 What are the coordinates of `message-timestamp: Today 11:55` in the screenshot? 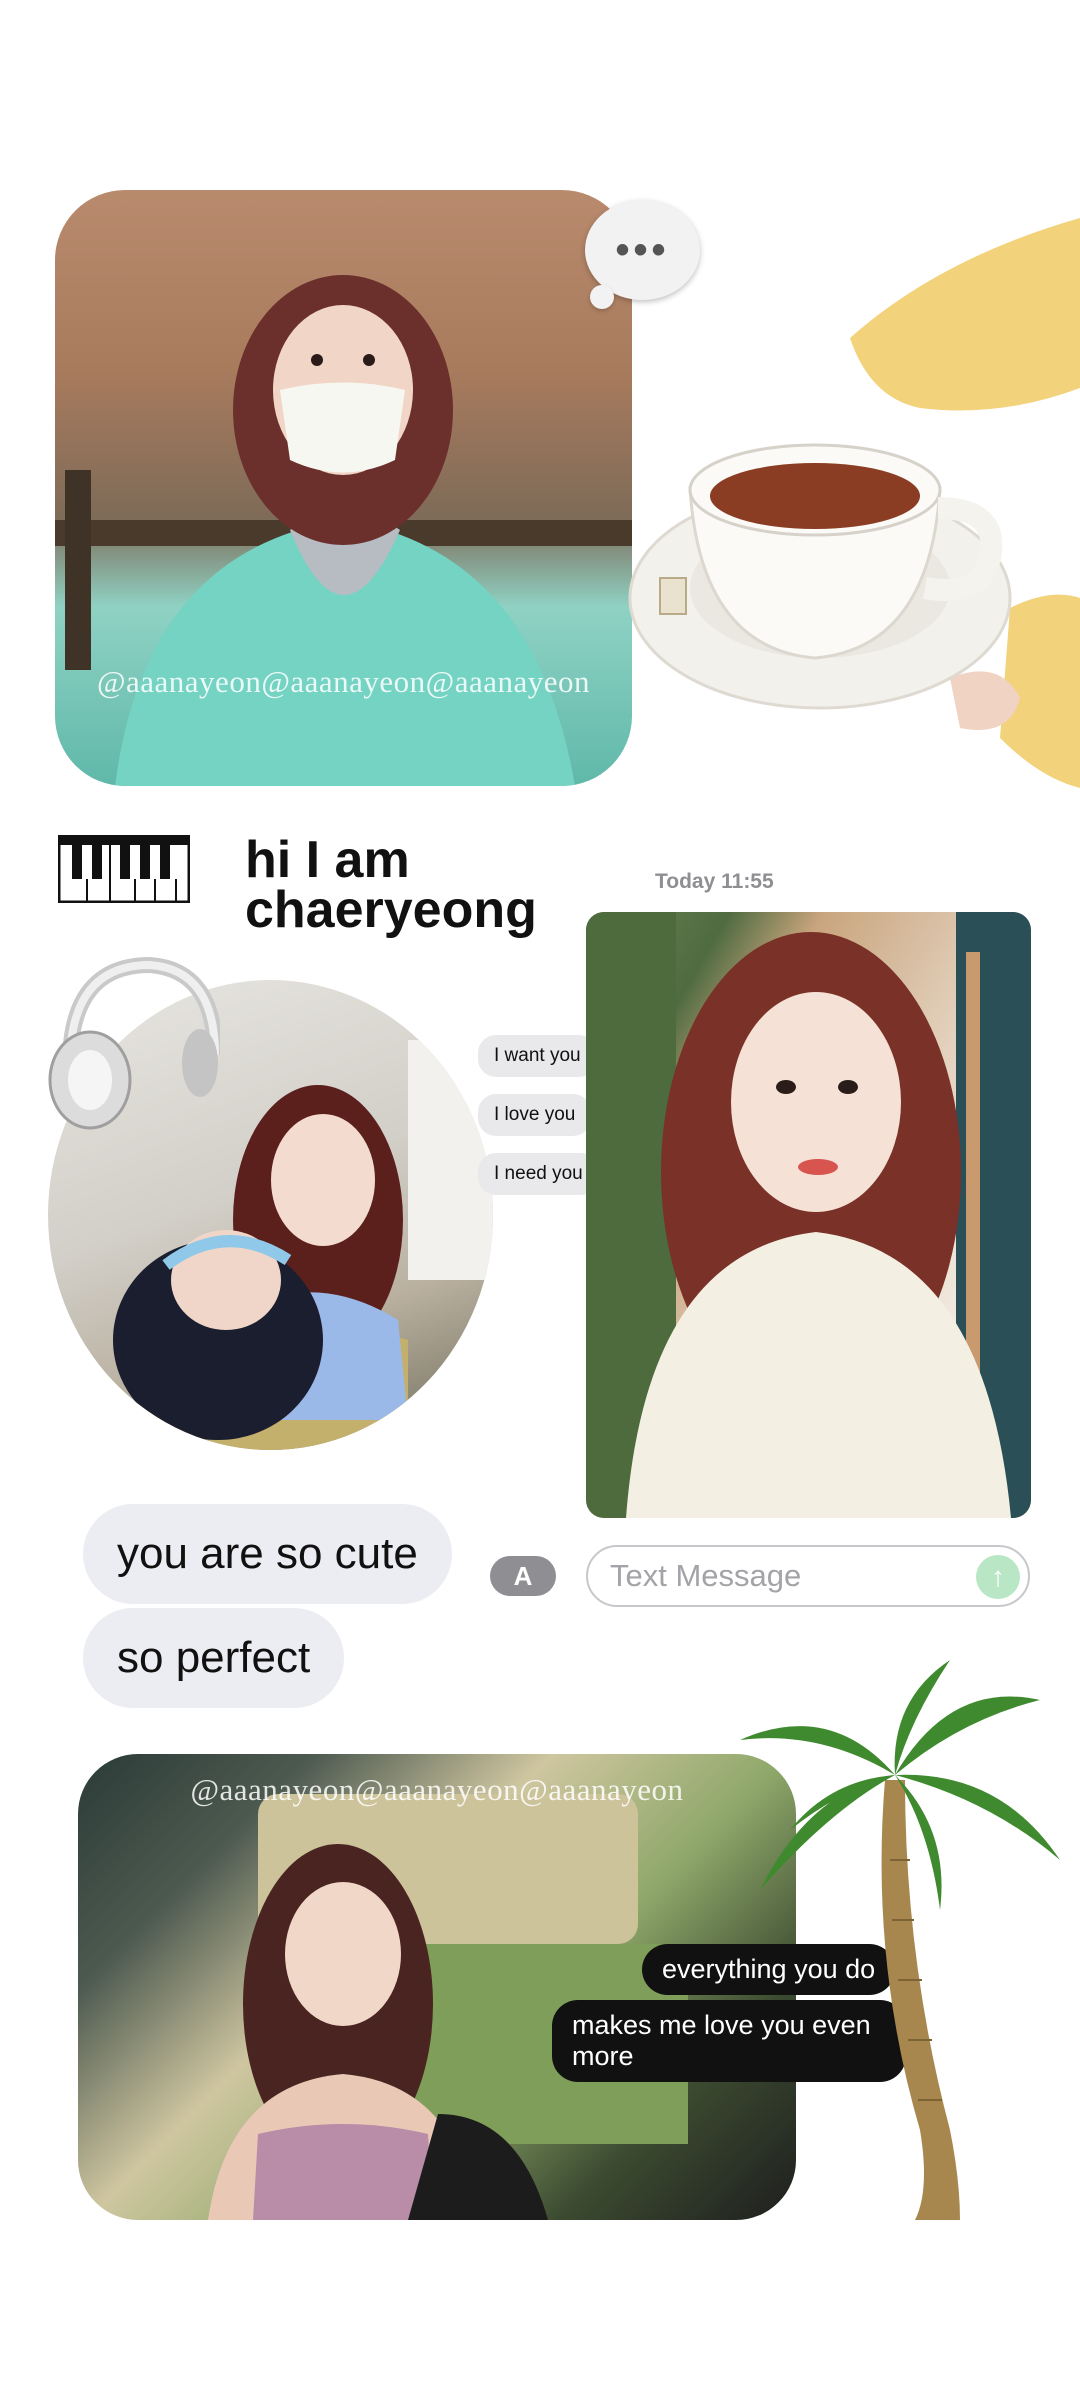 It's located at (714, 881).